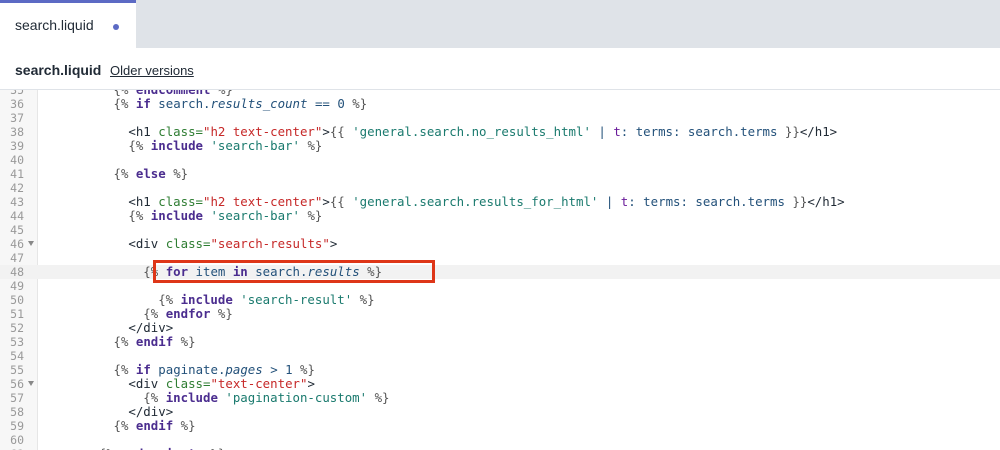 The image size is (1000, 450). Describe the element at coordinates (796, 201) in the screenshot. I see `code-token: }}` at that location.